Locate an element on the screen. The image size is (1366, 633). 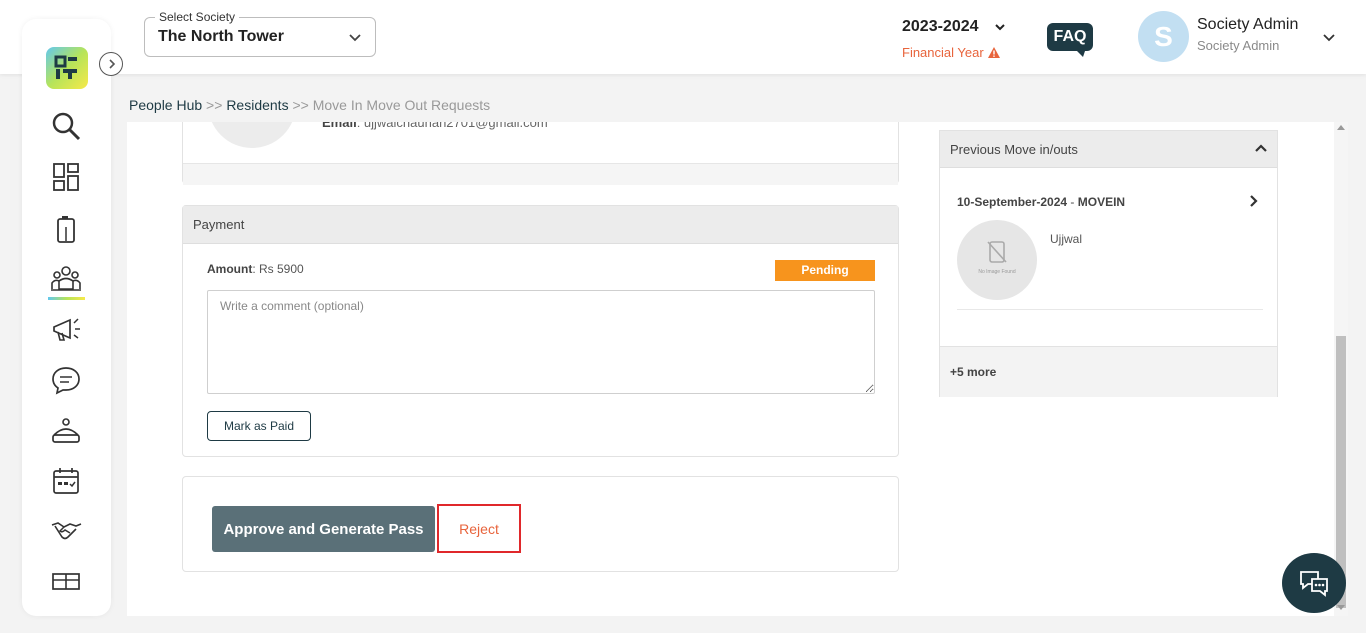
card-footer is located at coordinates (540, 174).